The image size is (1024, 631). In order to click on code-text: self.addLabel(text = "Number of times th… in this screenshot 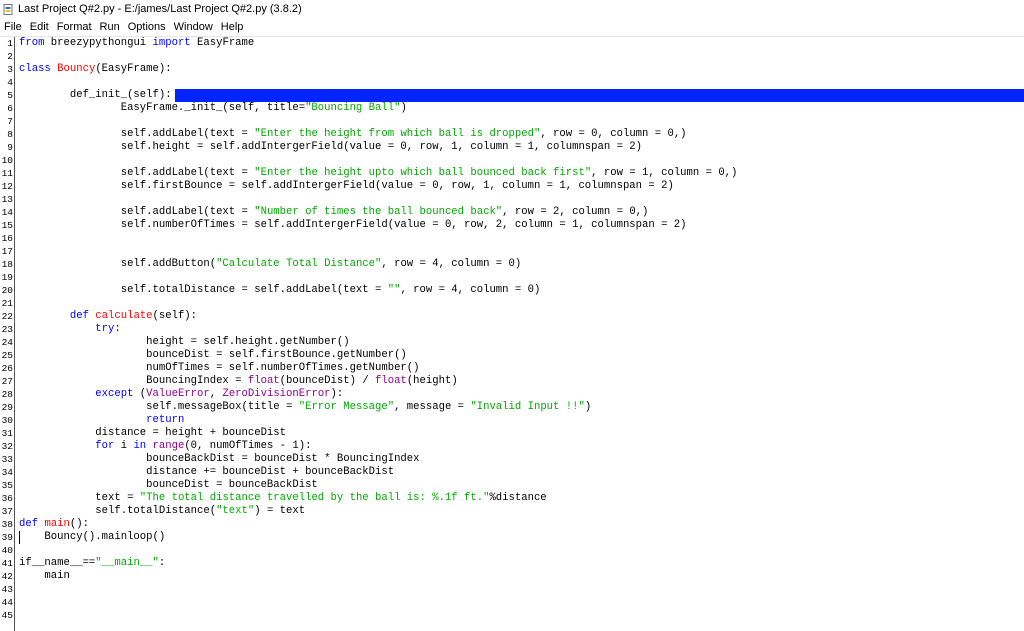, I will do `click(334, 212)`.